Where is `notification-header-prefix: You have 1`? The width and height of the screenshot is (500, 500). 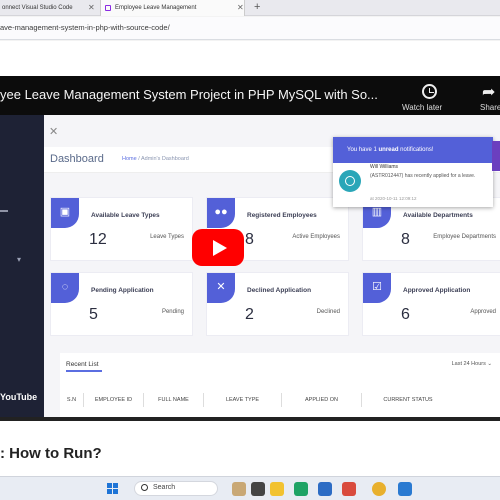 notification-header-prefix: You have 1 is located at coordinates (363, 150).